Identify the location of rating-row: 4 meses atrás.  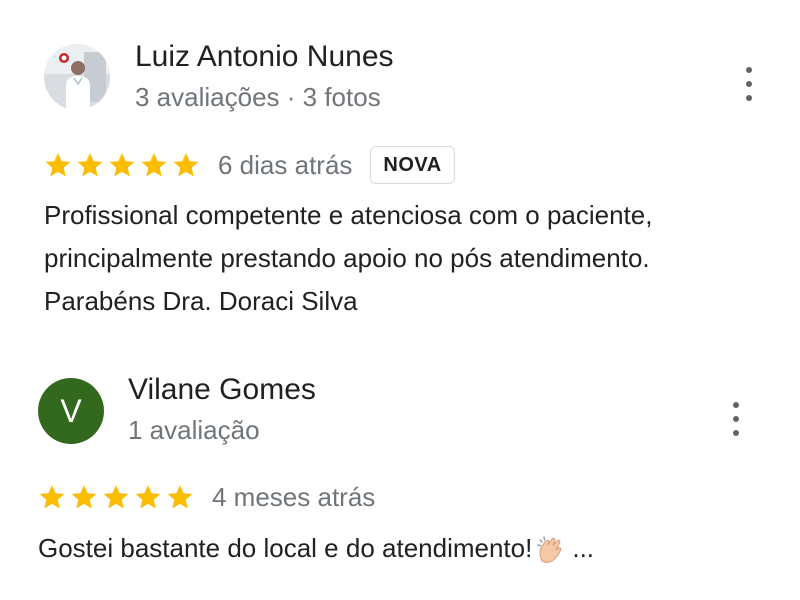
(206, 497).